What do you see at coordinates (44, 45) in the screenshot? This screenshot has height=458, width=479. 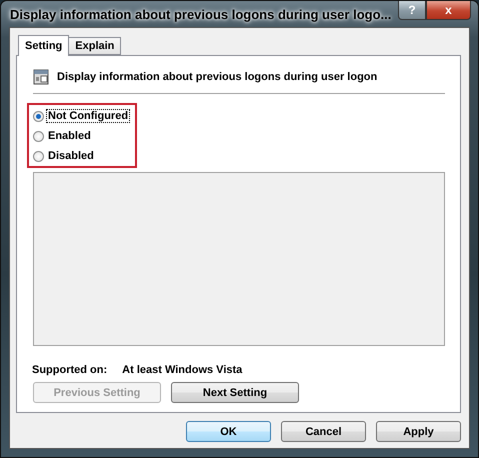 I see `tab: Setting` at bounding box center [44, 45].